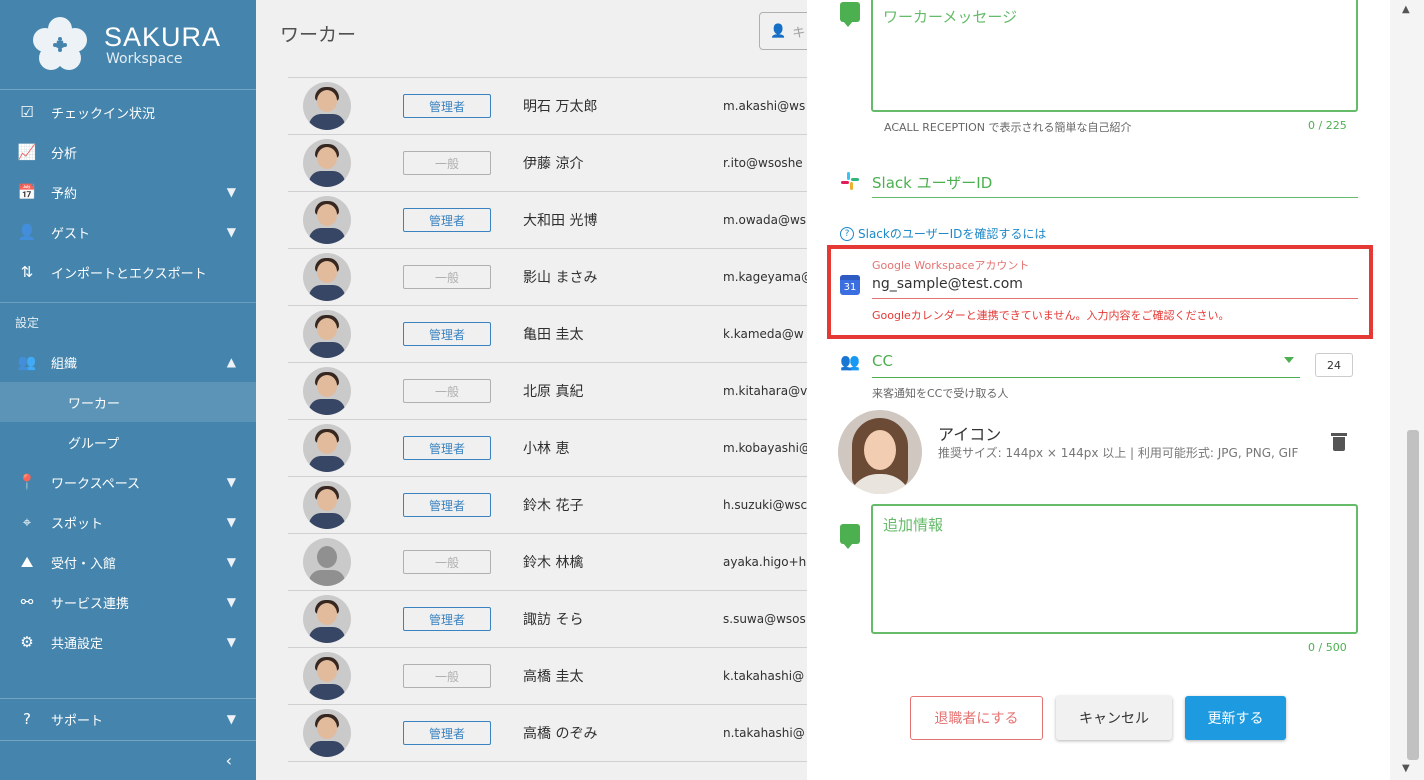 The width and height of the screenshot is (1424, 780). Describe the element at coordinates (318, 35) in the screenshot. I see `page-title: ワーカー` at that location.